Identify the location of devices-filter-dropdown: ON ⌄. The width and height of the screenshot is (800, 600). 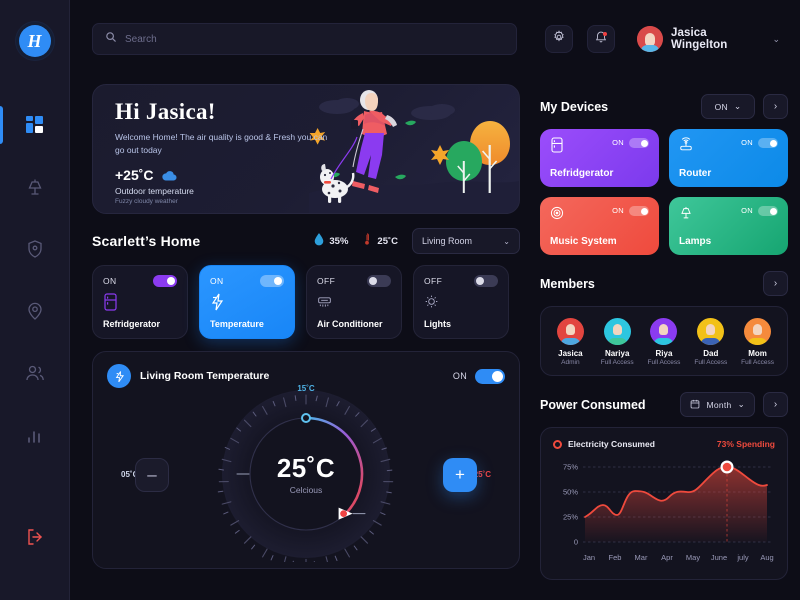
(728, 106).